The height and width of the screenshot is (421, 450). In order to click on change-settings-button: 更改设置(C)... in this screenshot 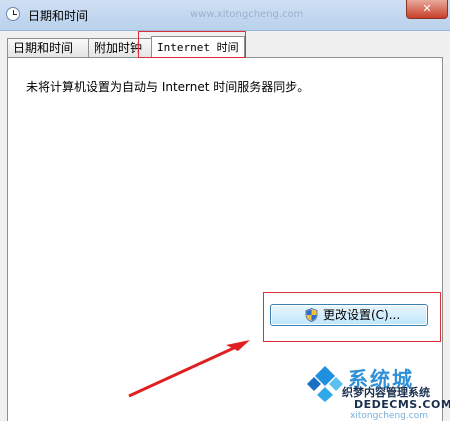, I will do `click(349, 315)`.